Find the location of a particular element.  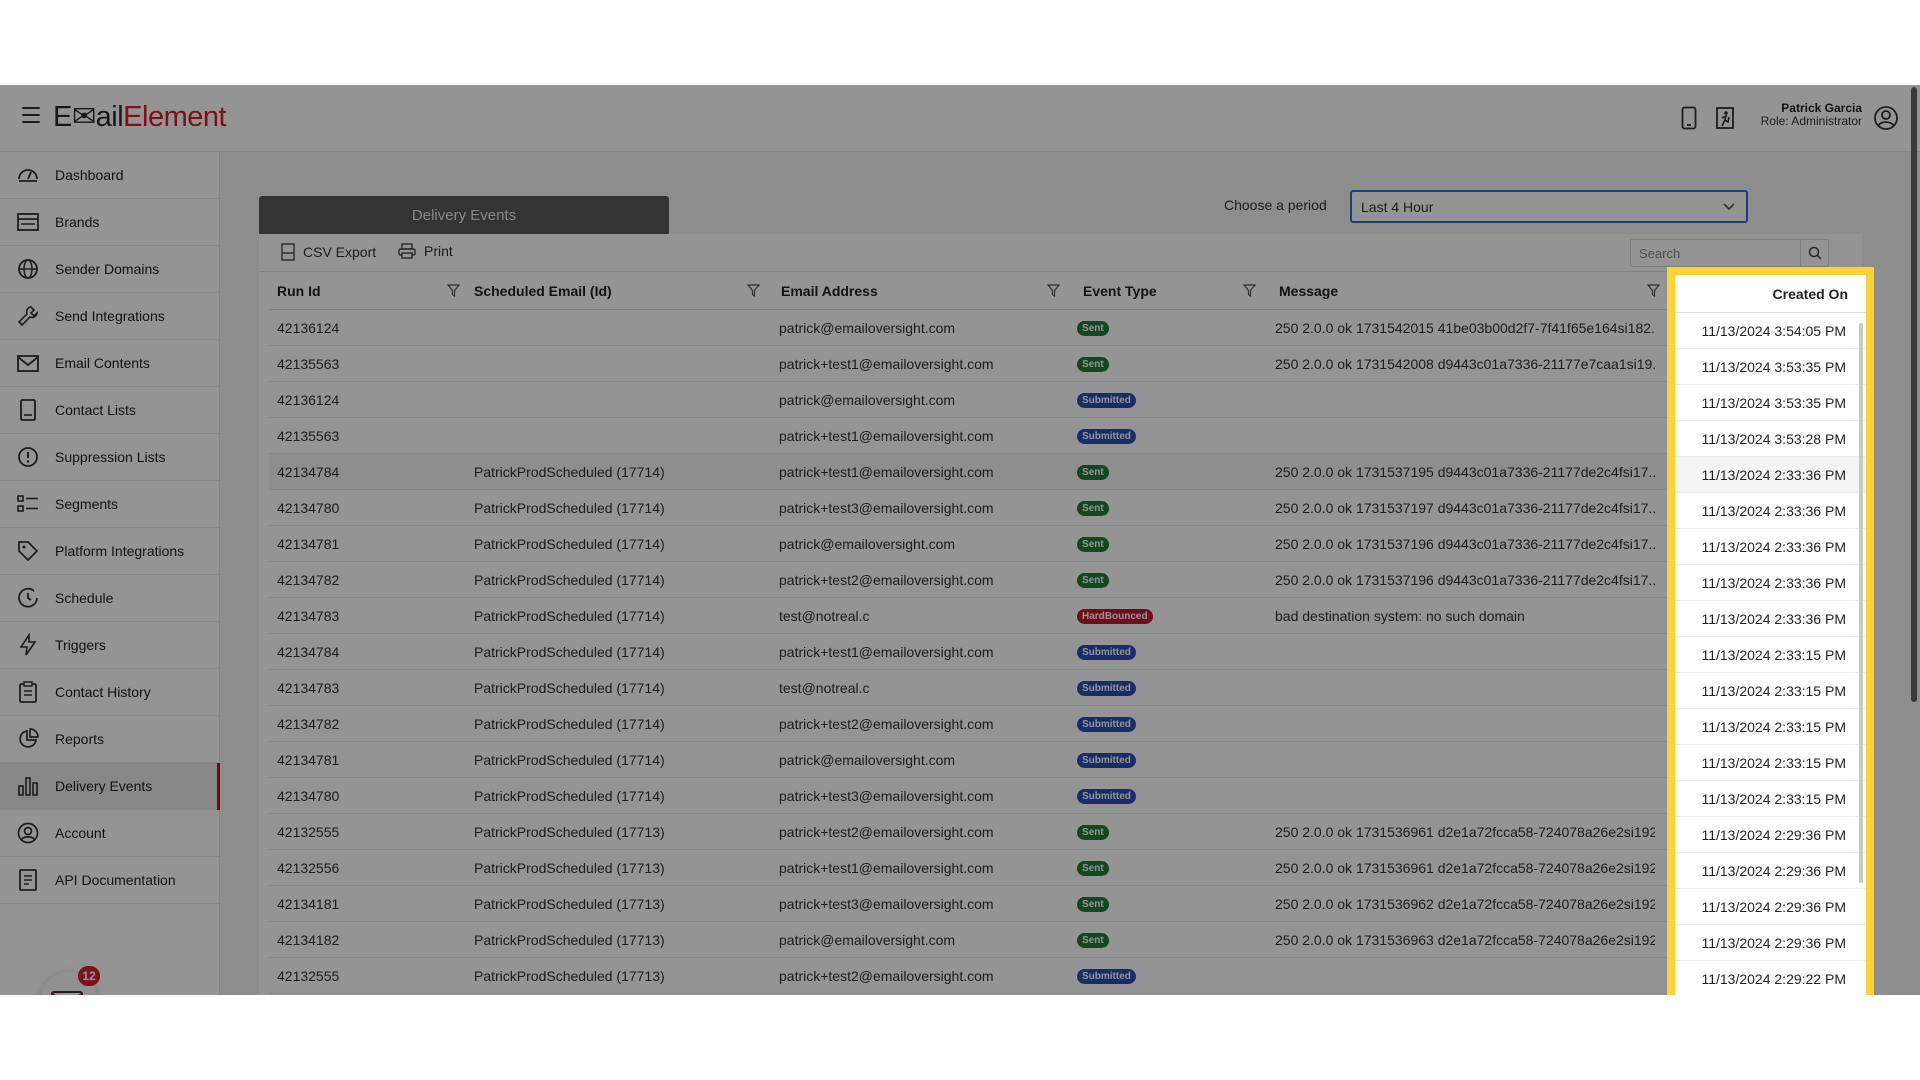

table-scrollbar-thumb is located at coordinates (1861, 603).